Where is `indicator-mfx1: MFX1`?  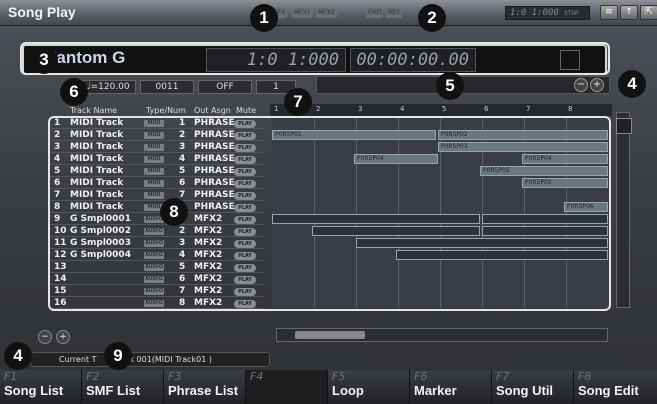 indicator-mfx1: MFX1 is located at coordinates (302, 13).